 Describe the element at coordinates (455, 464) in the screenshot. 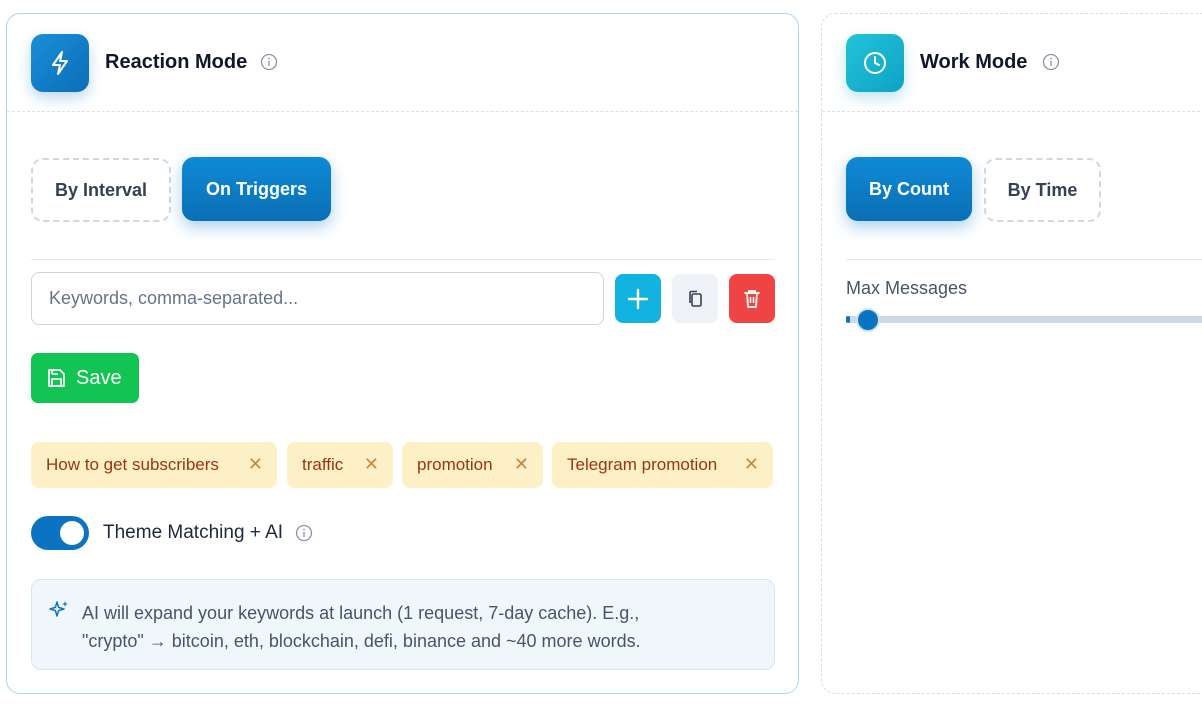

I see `tag-label: promotion` at that location.